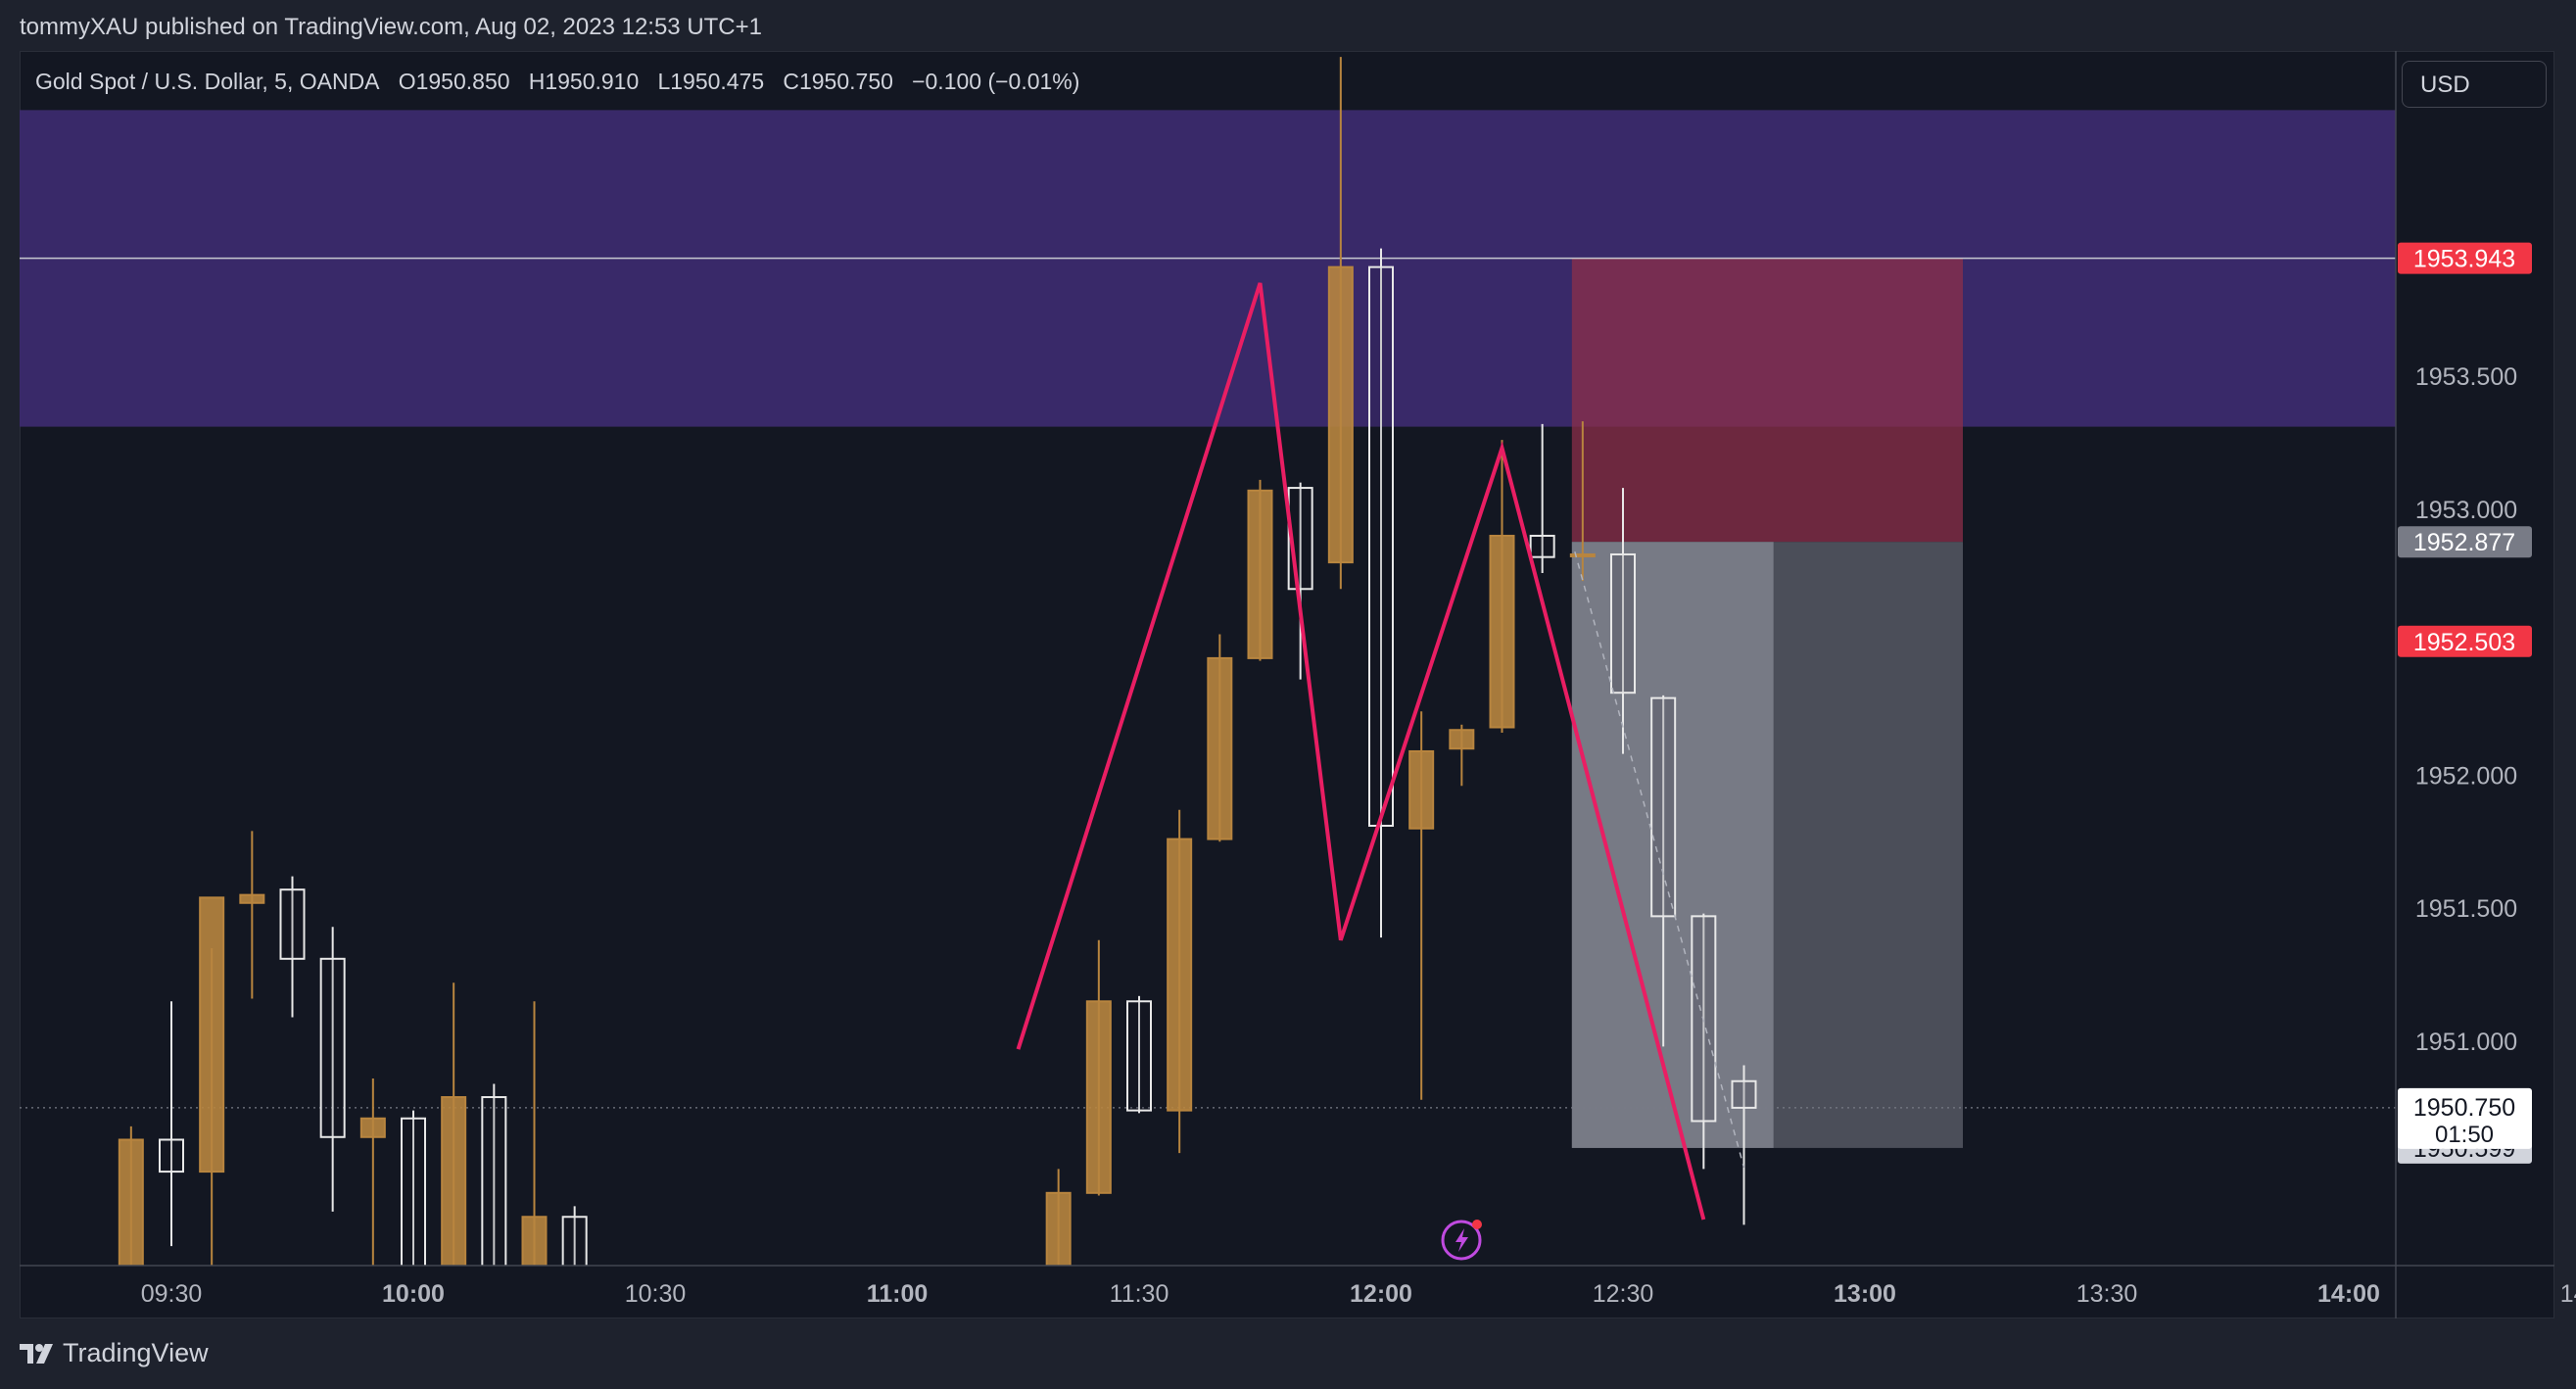 This screenshot has width=2576, height=1389. I want to click on x-tick-label: 10:00, so click(413, 1294).